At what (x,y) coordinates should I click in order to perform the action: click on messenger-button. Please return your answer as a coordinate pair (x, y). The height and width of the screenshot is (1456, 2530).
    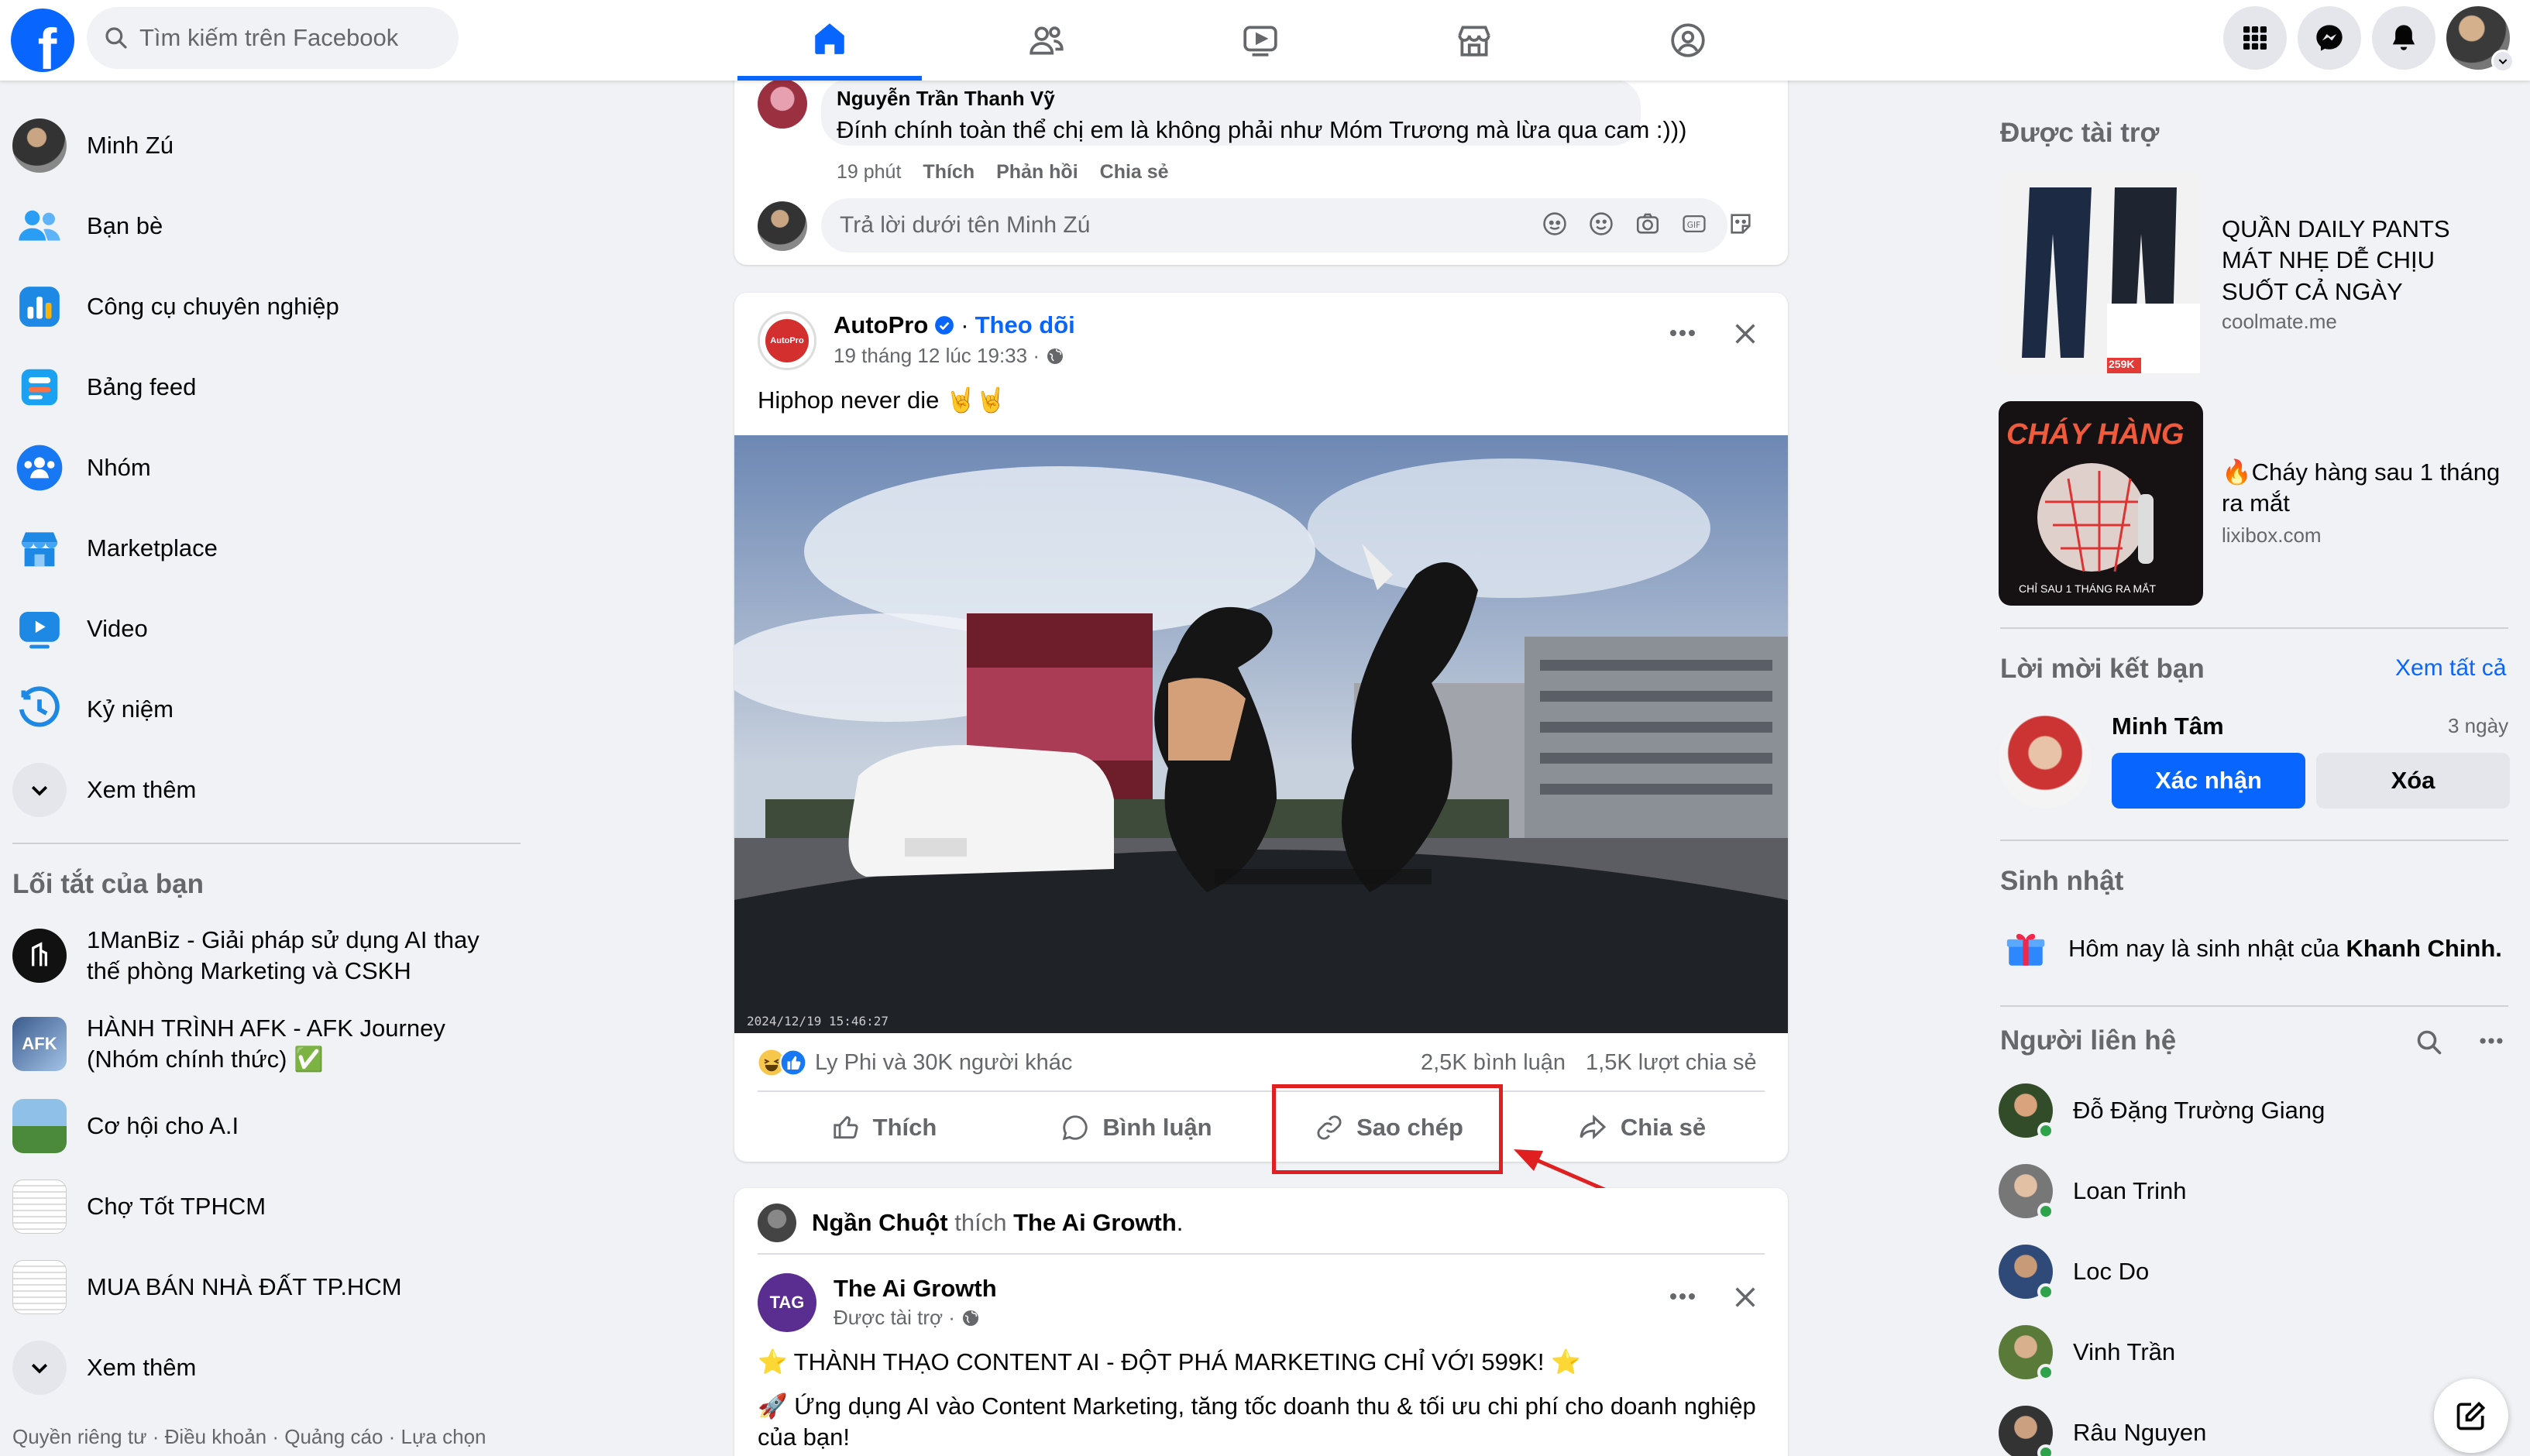
    Looking at the image, I should click on (2329, 38).